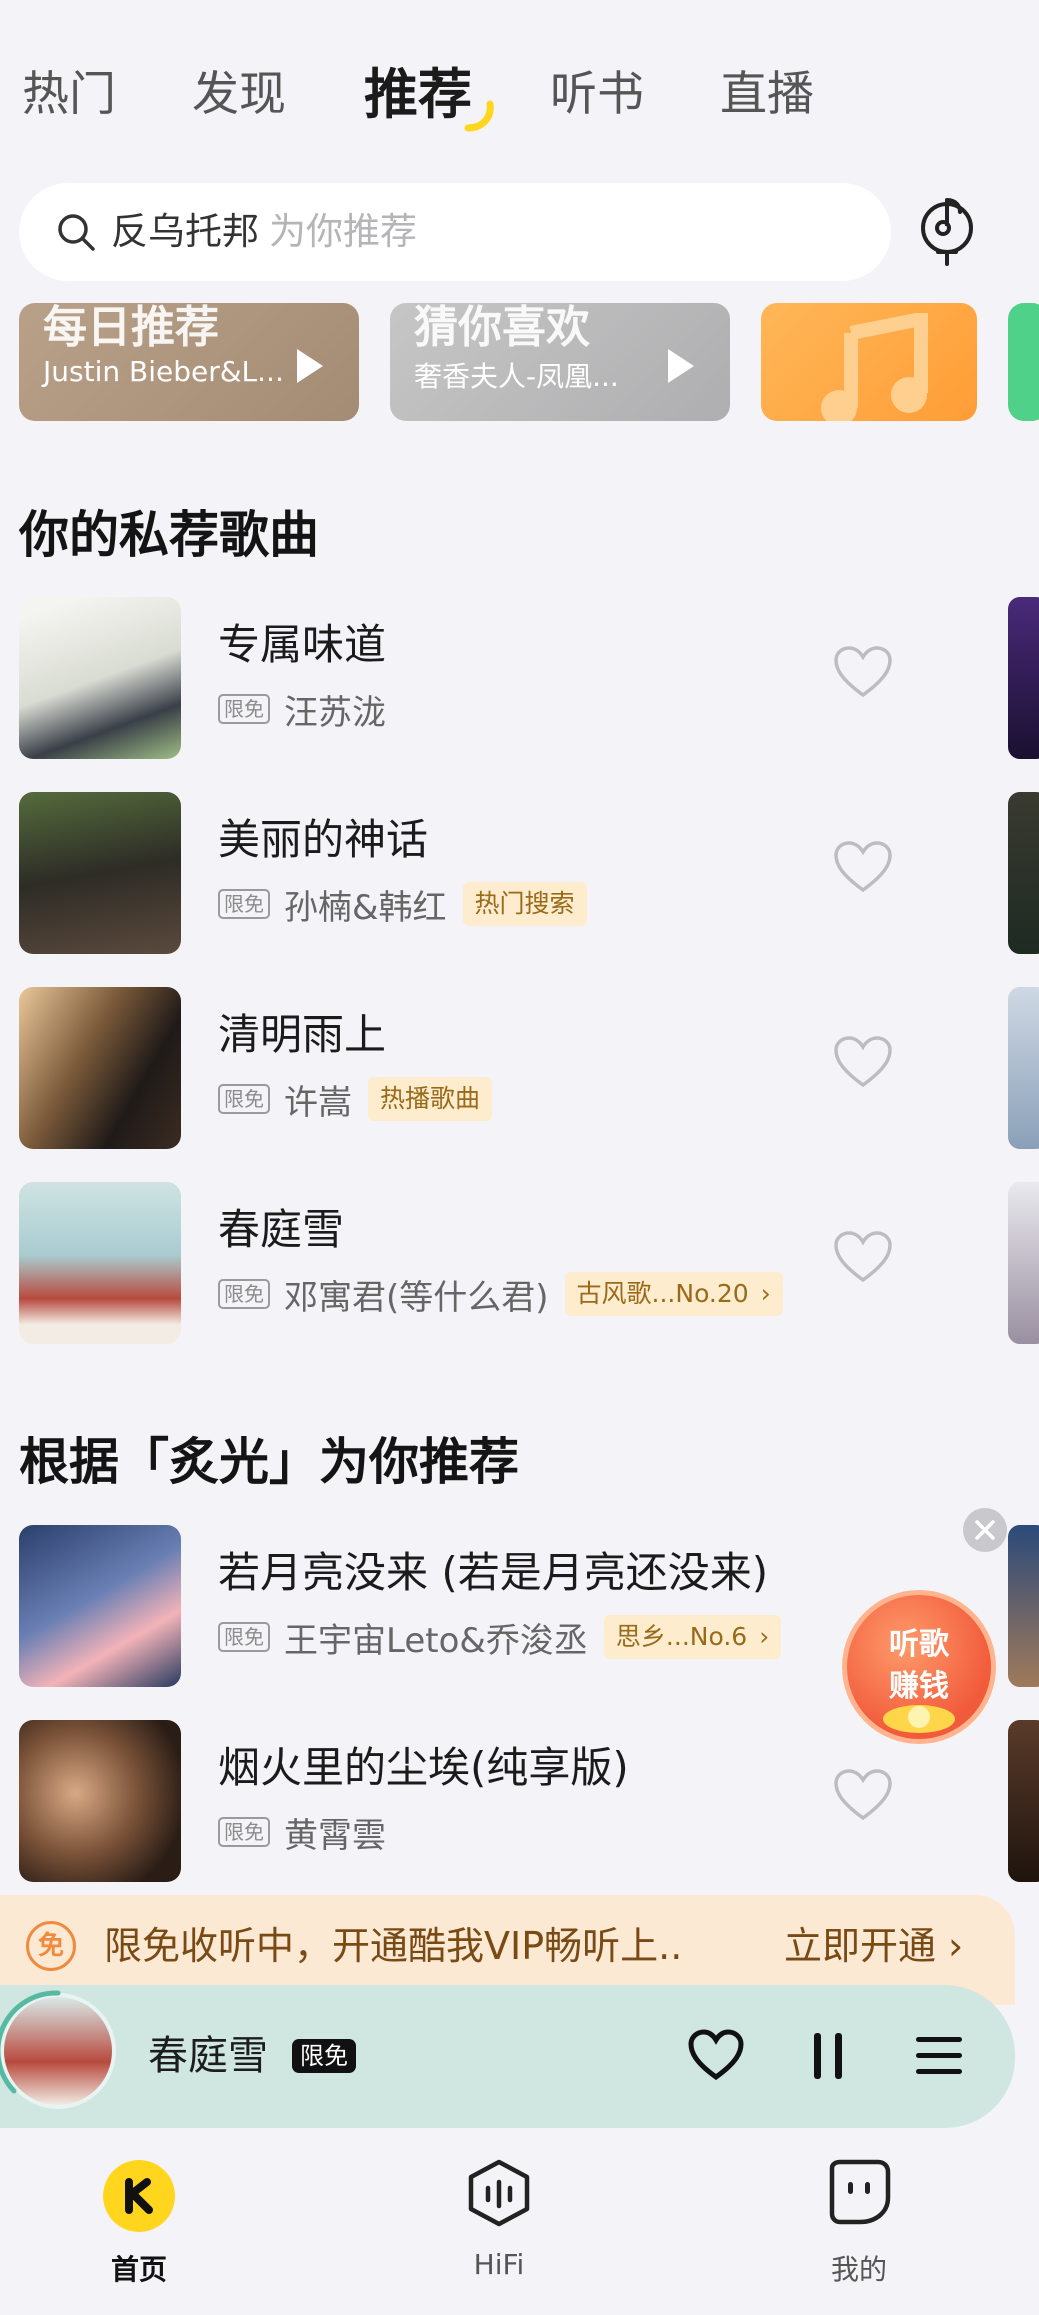 Image resolution: width=1039 pixels, height=2315 pixels. What do you see at coordinates (269, 1462) in the screenshot?
I see `section-title-based-on: 根据「炙光」为你推荐` at bounding box center [269, 1462].